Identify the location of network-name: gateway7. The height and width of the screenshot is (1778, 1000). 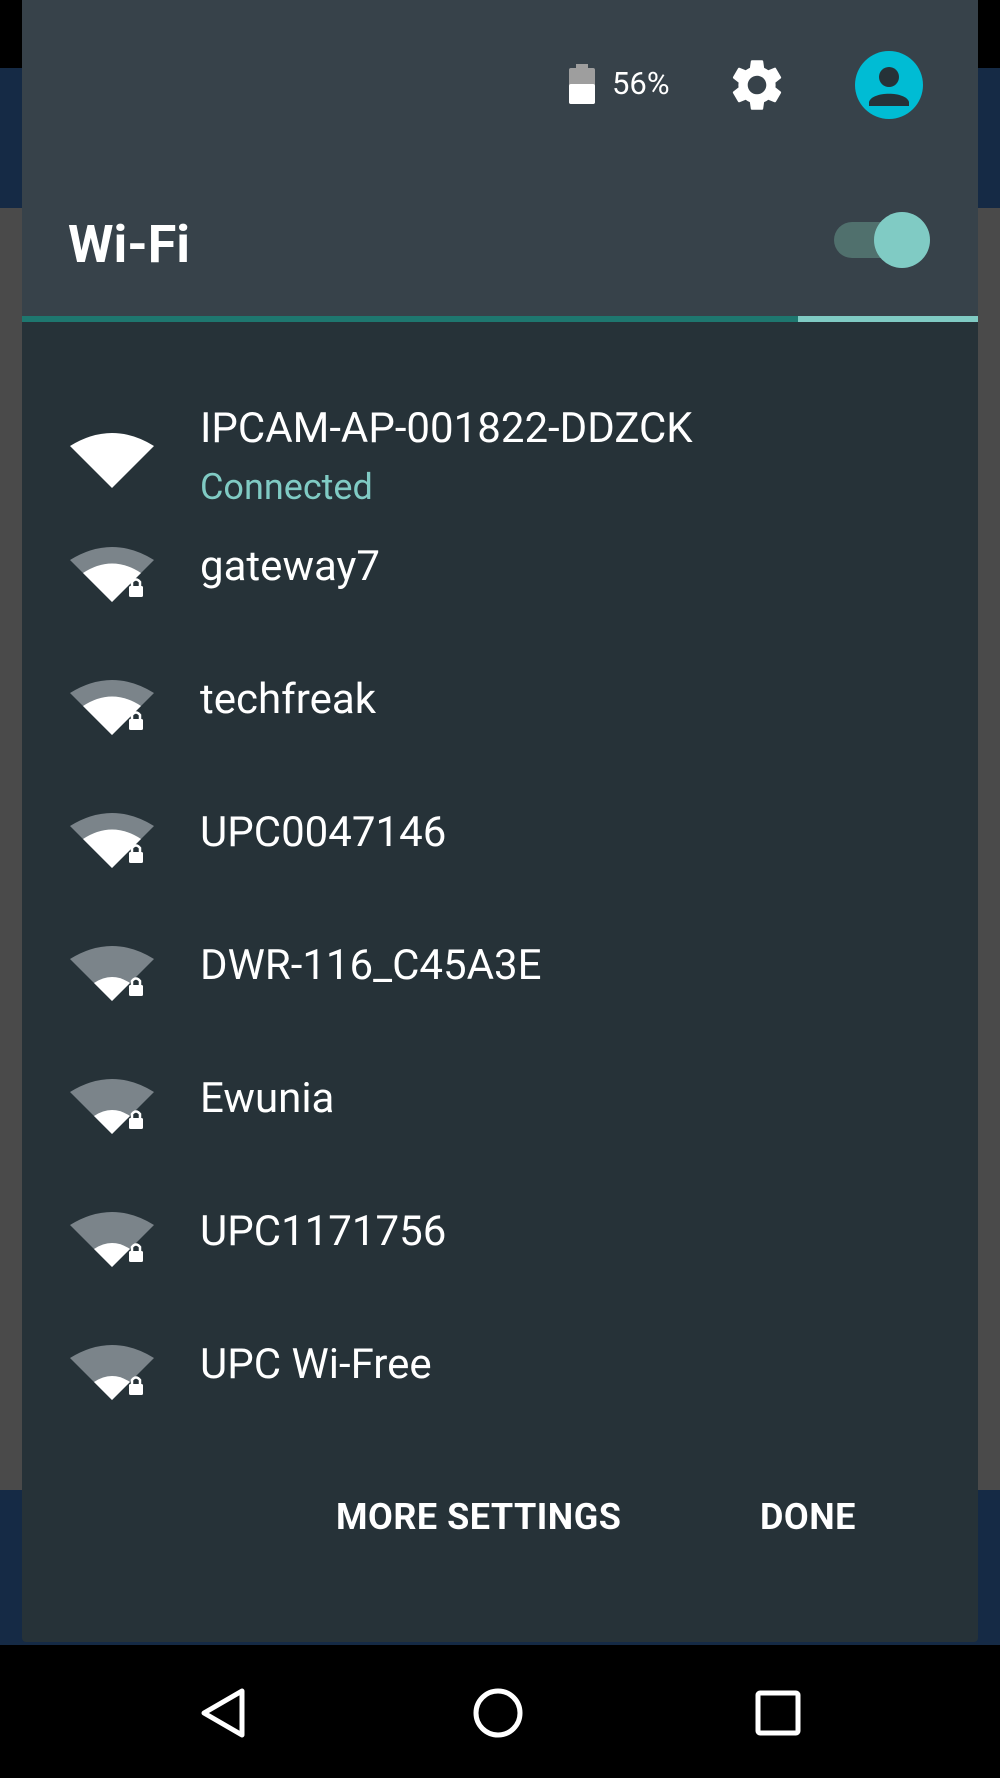
(290, 566).